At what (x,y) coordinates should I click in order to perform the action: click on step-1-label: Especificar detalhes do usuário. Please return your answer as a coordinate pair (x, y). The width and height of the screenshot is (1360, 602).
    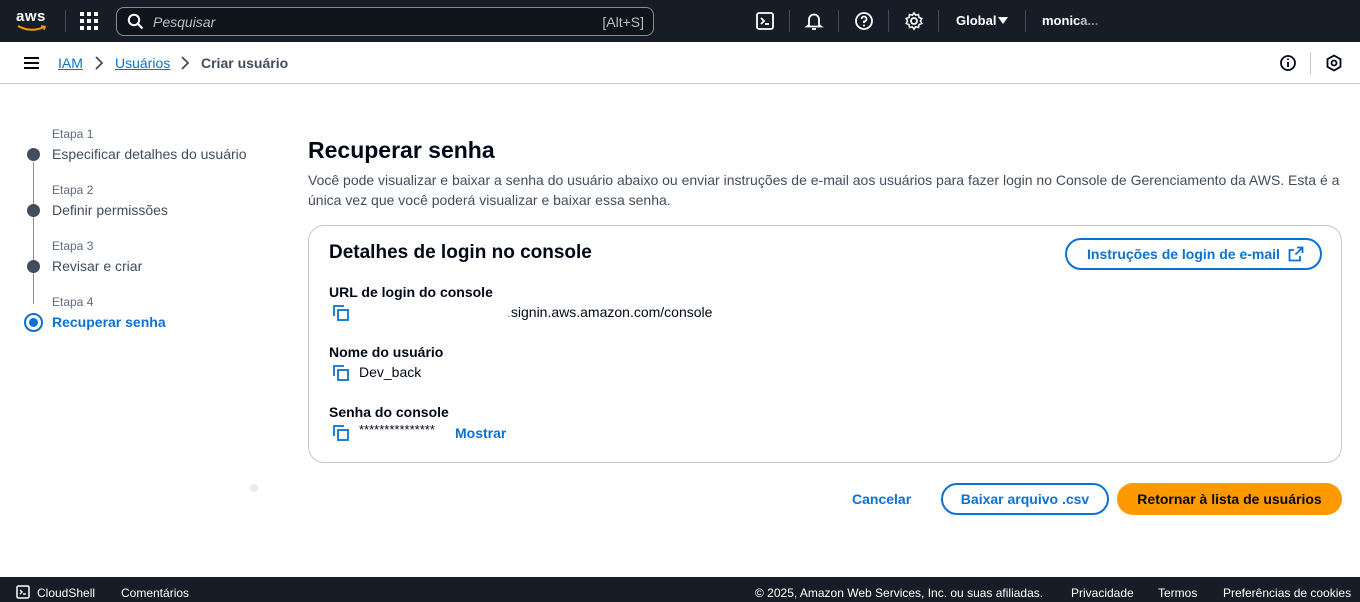
    Looking at the image, I should click on (149, 154).